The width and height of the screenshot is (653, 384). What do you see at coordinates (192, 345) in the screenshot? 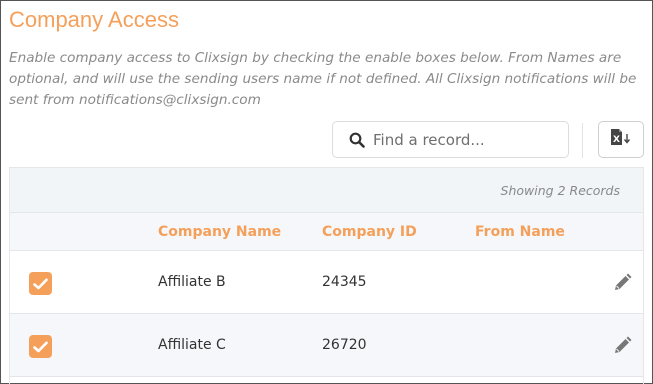
I see `company-name-cell: Affiliate C` at bounding box center [192, 345].